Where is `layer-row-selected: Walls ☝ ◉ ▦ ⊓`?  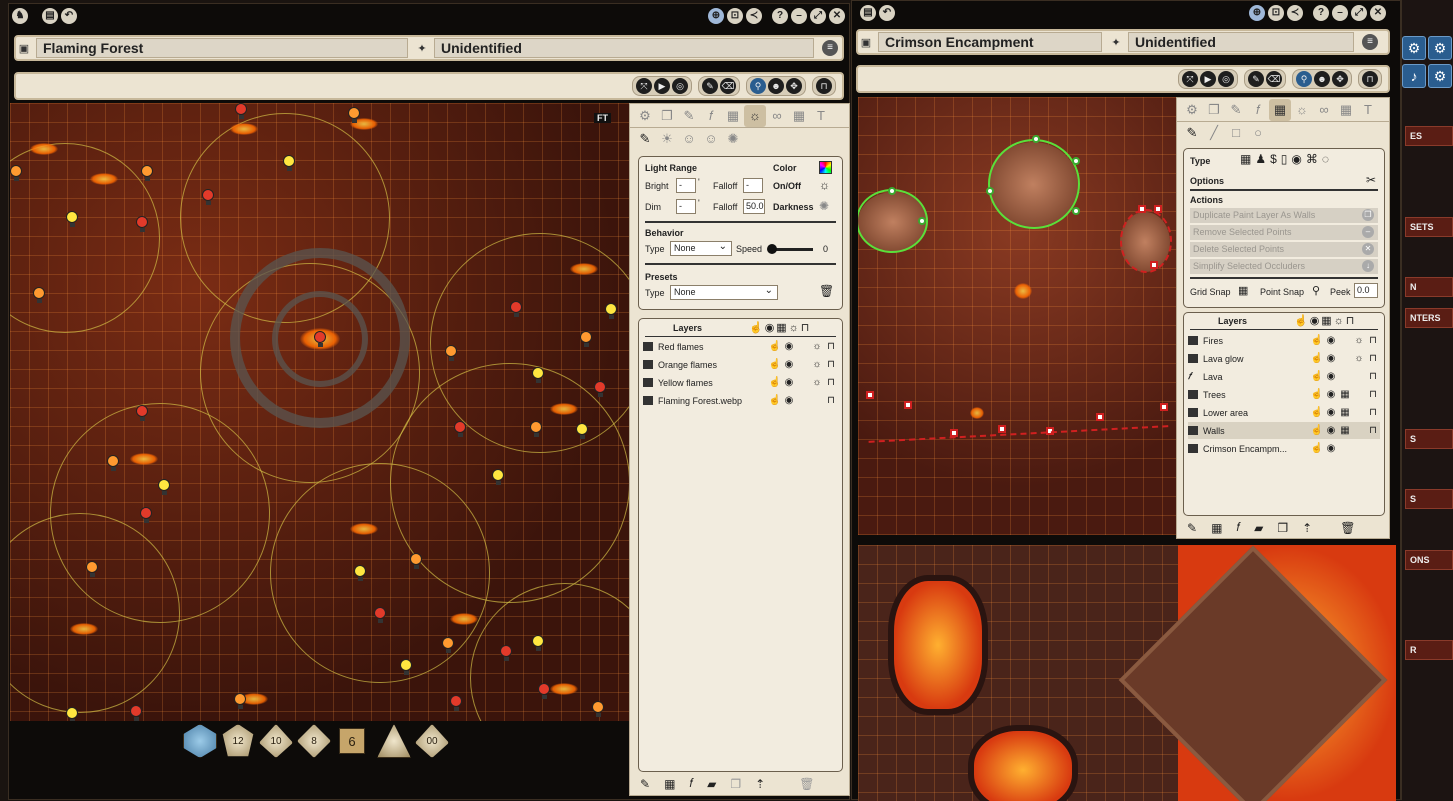 layer-row-selected: Walls ☝ ◉ ▦ ⊓ is located at coordinates (1284, 430).